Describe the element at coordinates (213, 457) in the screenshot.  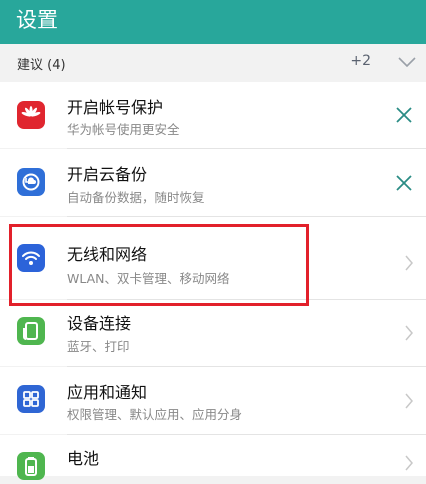
I see `settings-battery: 电池` at that location.